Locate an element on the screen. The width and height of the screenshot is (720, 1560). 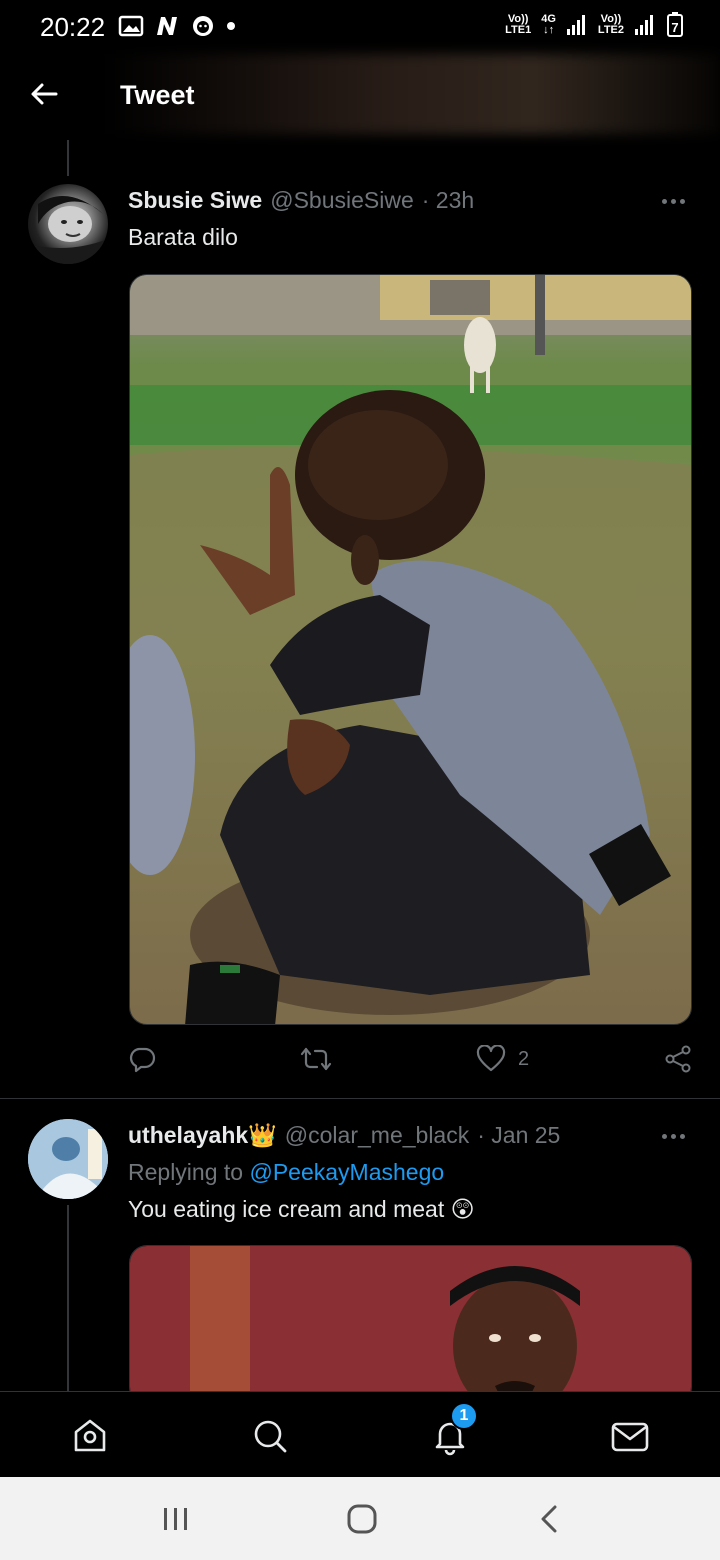
back-button-icon is located at coordinates (550, 1519).